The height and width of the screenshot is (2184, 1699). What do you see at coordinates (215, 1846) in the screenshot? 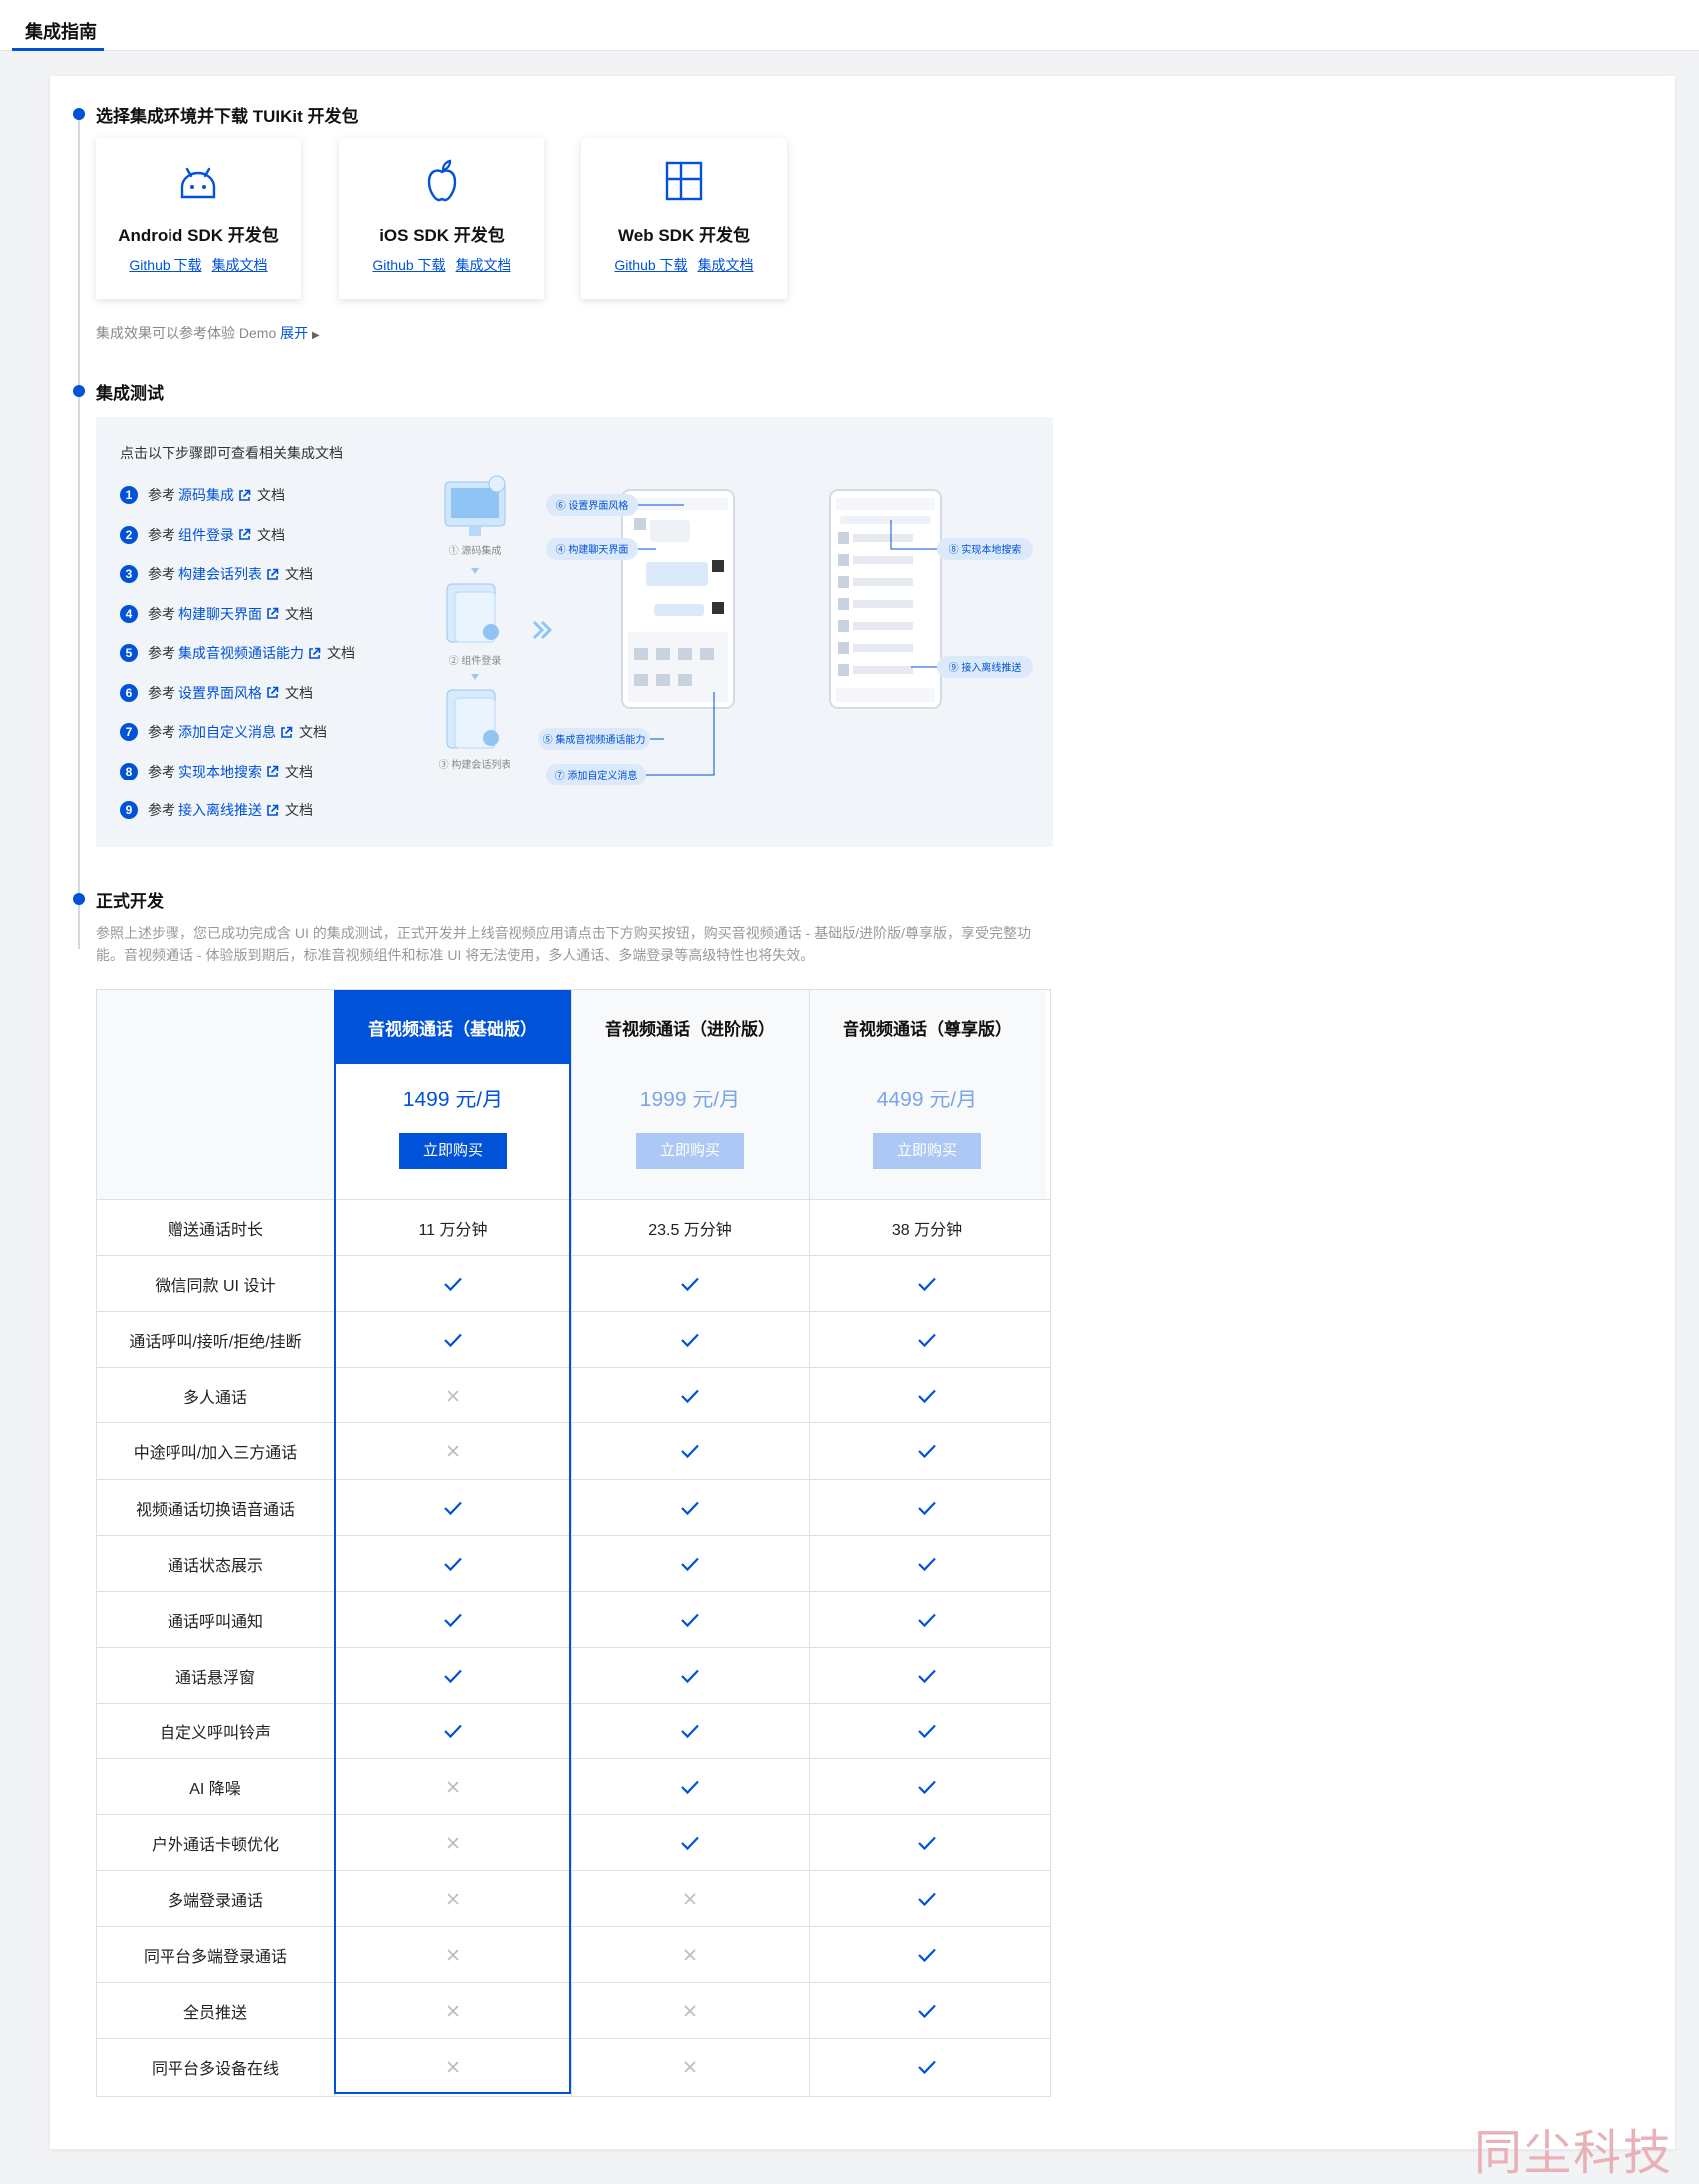
I see `feature-name: 户外通话卡顿优化` at bounding box center [215, 1846].